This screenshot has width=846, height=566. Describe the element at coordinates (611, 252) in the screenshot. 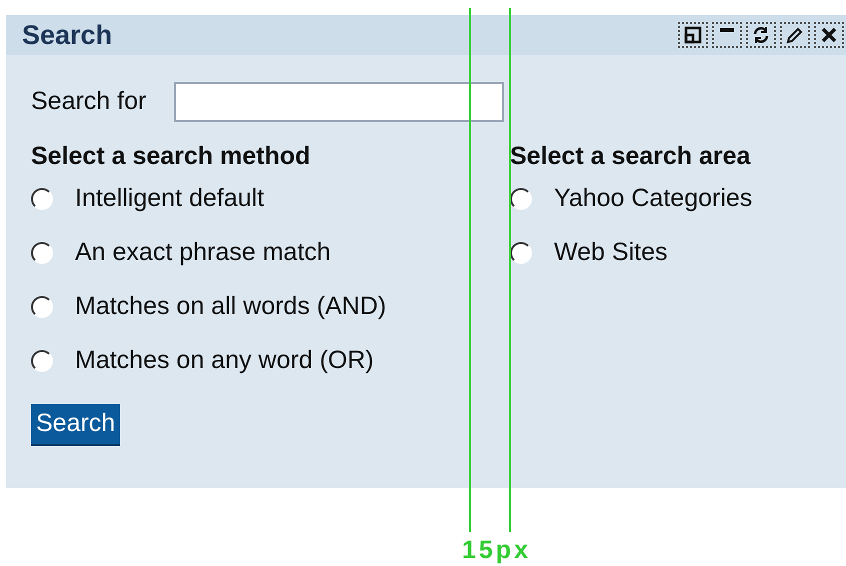

I see `option-label: Web Sites` at that location.